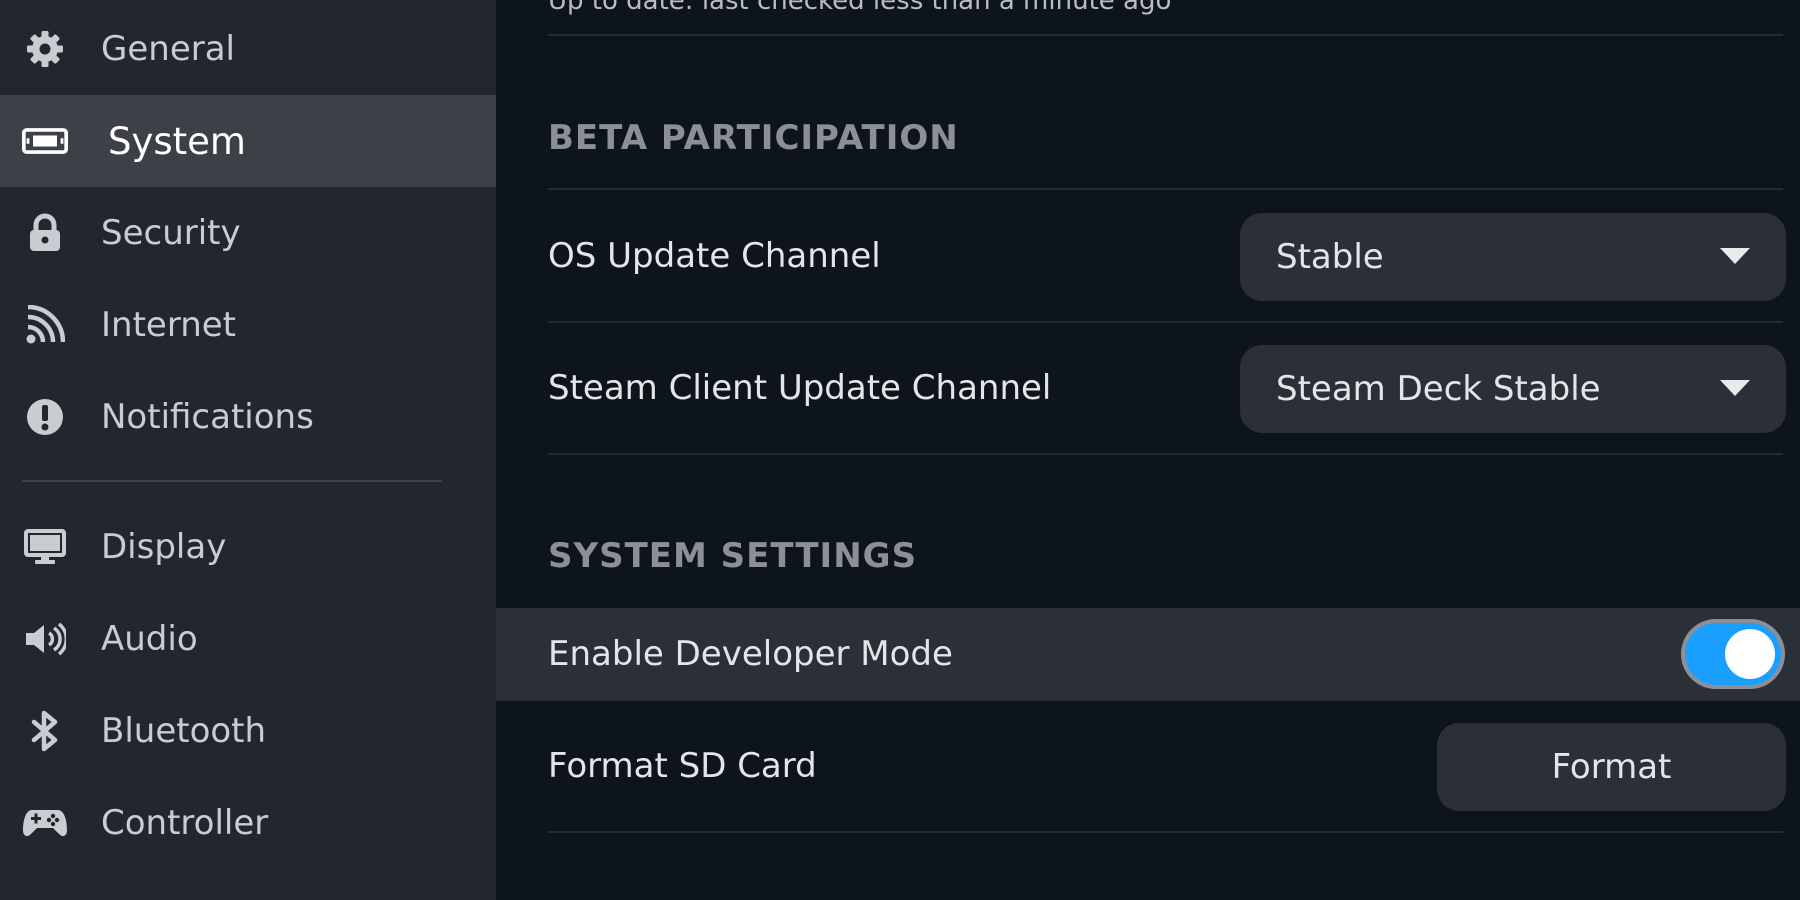 The height and width of the screenshot is (900, 1800). Describe the element at coordinates (800, 388) in the screenshot. I see `client-update-channel-label: Steam Client Update Channel` at that location.